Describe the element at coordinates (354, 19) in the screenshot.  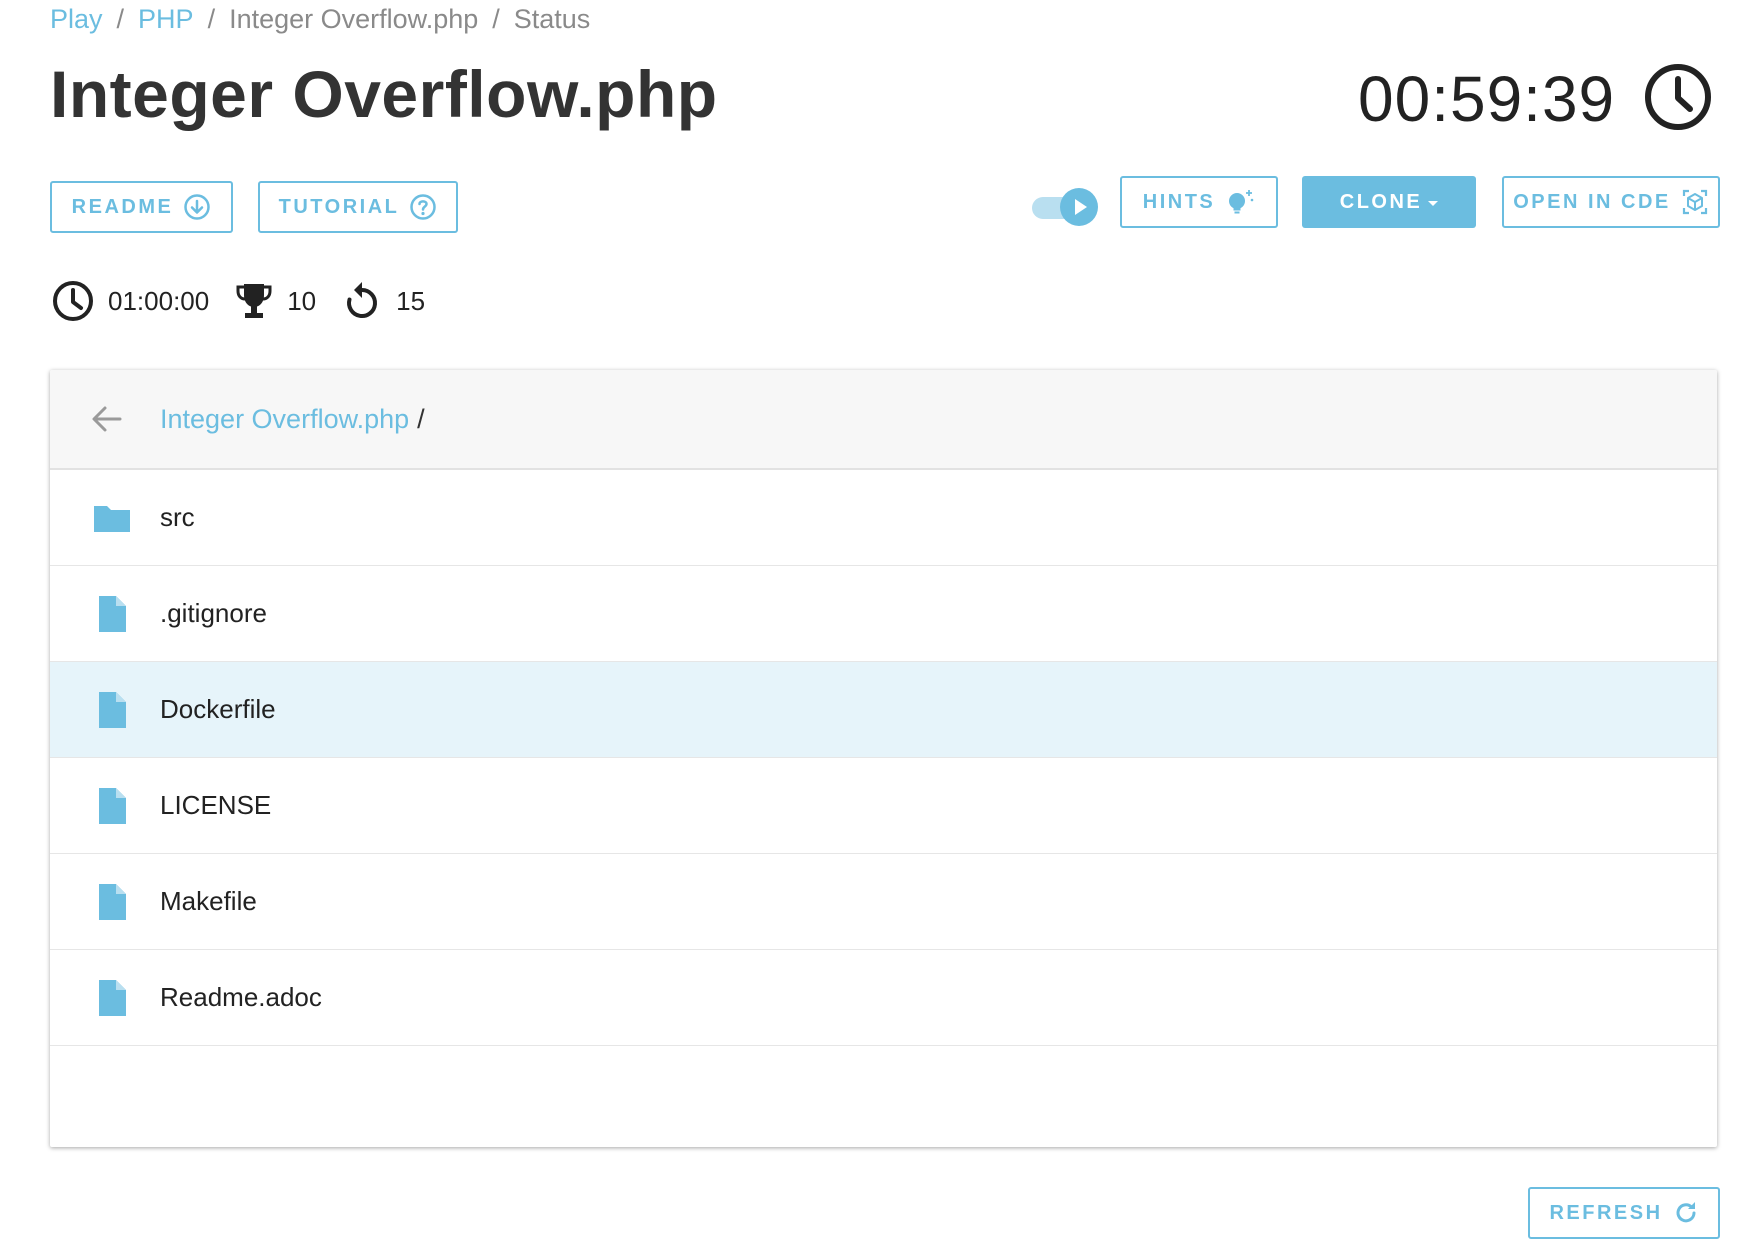
I see `breadcrumb-challenge: Integer Overflow.php` at that location.